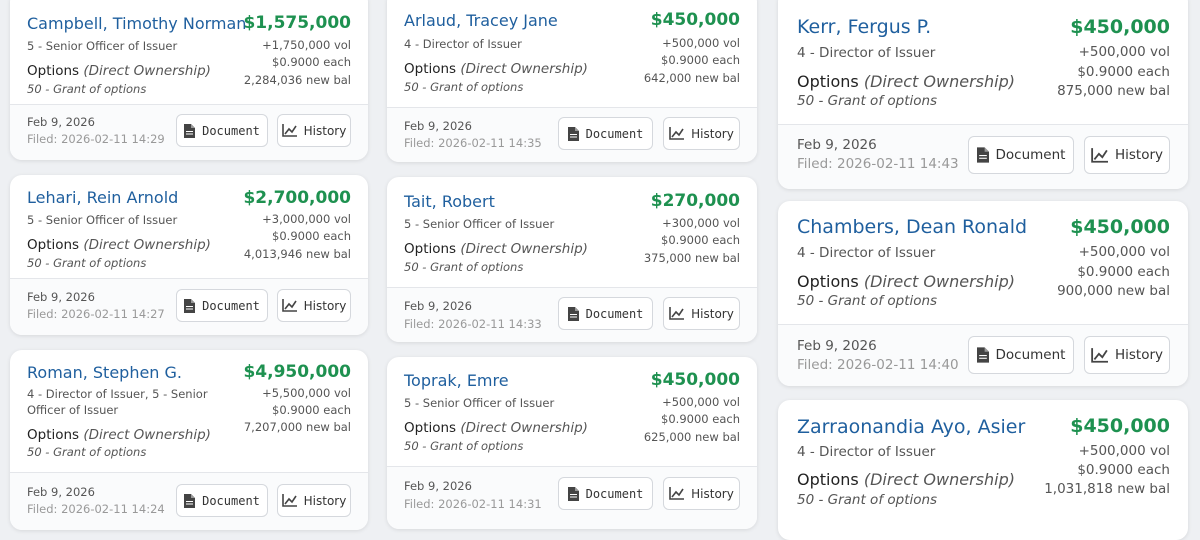 The height and width of the screenshot is (540, 1200). I want to click on insider-name-link: Zarraonandia Ayo, Asier, so click(911, 427).